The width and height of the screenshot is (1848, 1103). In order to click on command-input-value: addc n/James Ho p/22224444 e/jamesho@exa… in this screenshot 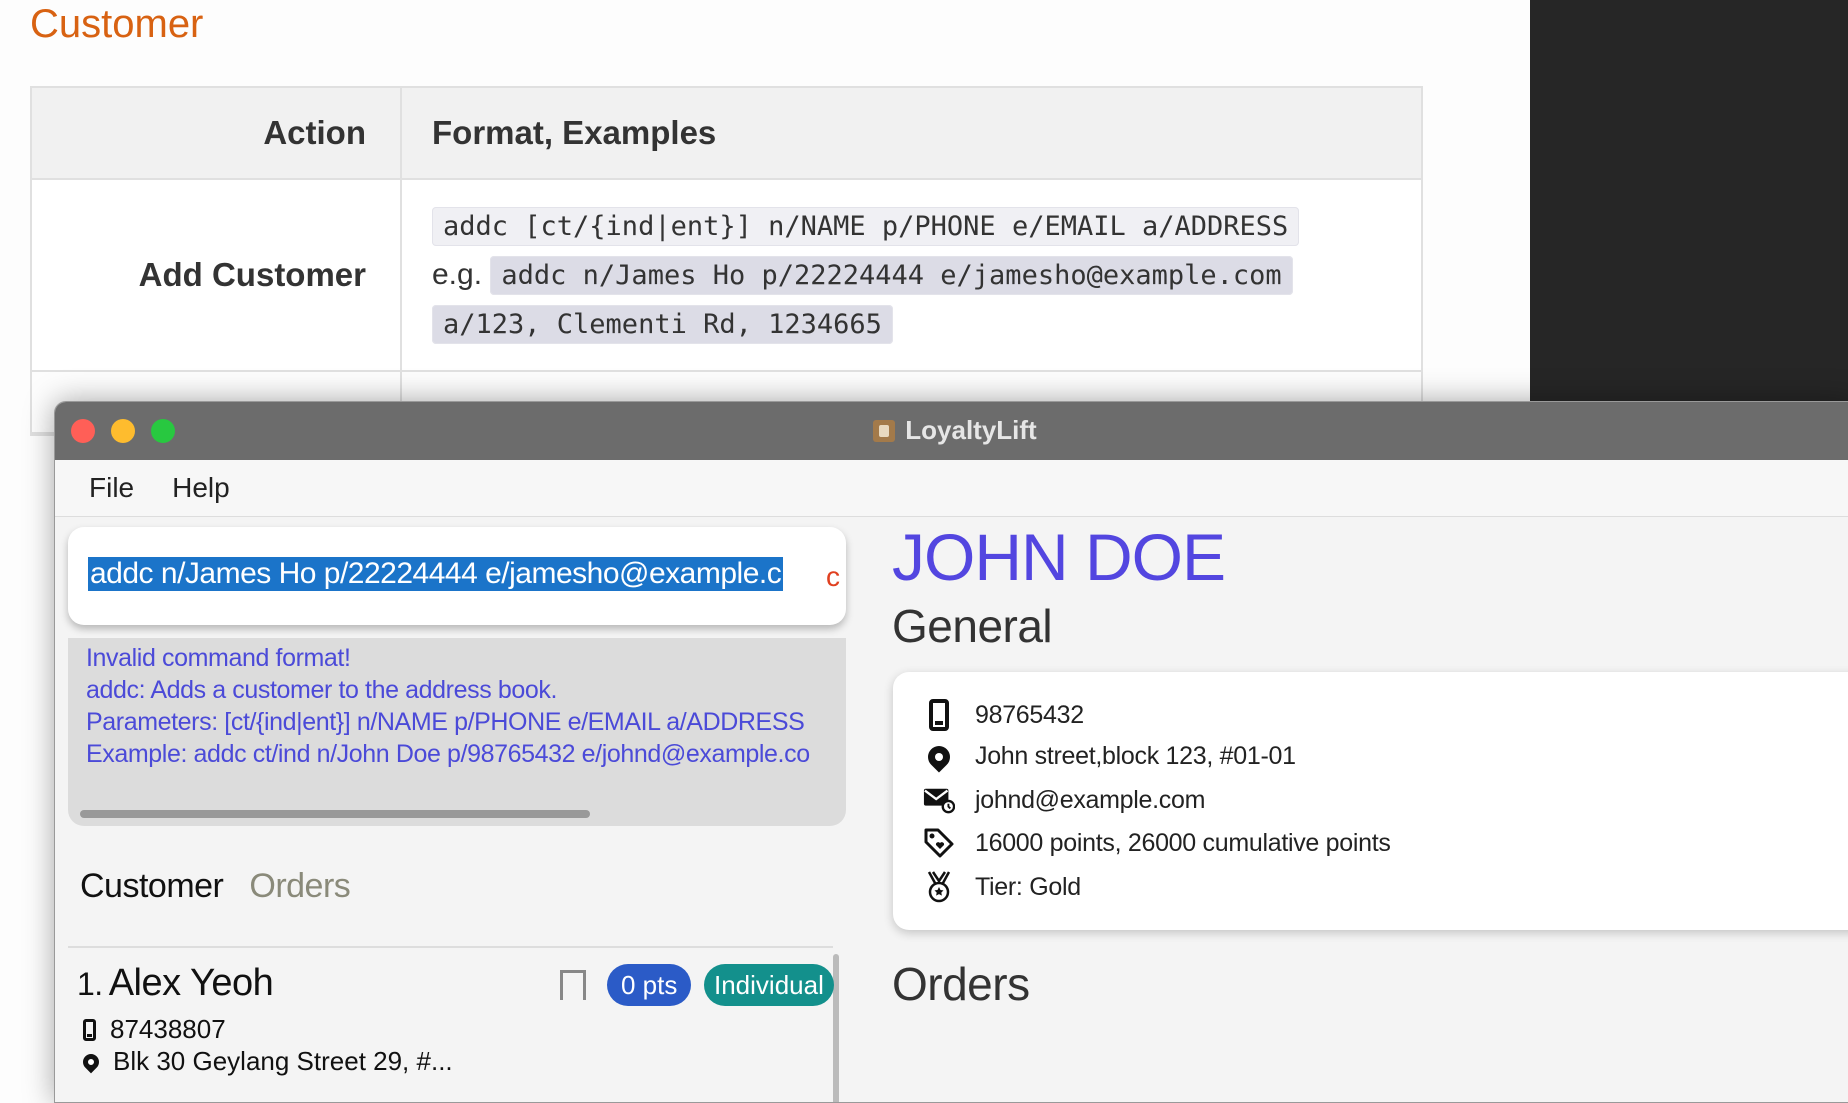, I will do `click(436, 574)`.